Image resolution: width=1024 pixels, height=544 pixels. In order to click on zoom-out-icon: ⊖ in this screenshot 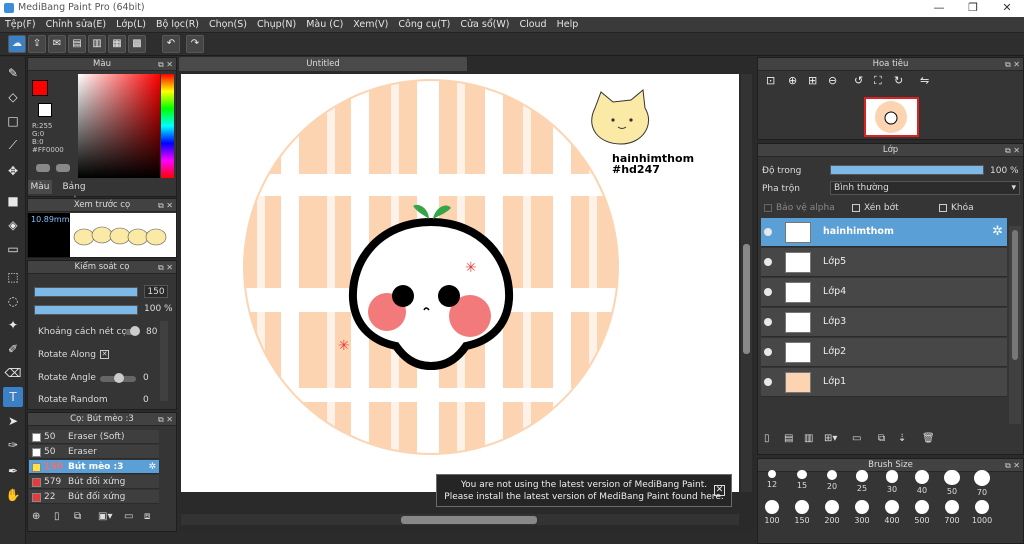, I will do `click(832, 80)`.